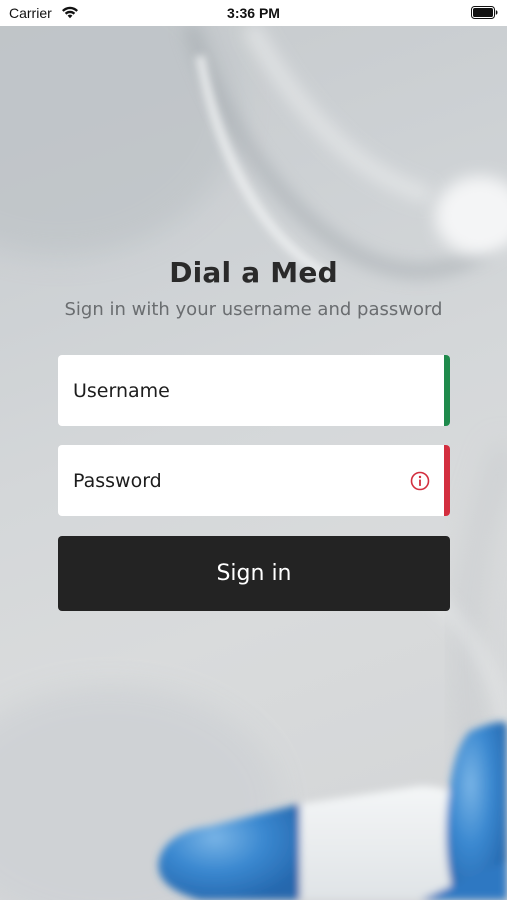 This screenshot has height=900, width=507. I want to click on password-field, so click(254, 480).